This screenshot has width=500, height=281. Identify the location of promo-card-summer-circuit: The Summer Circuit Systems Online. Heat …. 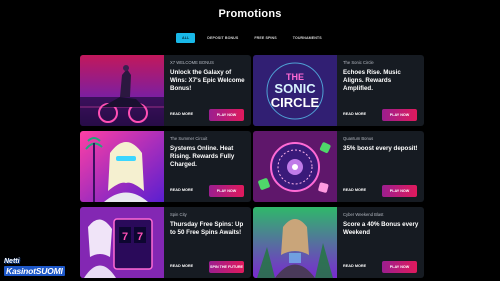
(165, 166).